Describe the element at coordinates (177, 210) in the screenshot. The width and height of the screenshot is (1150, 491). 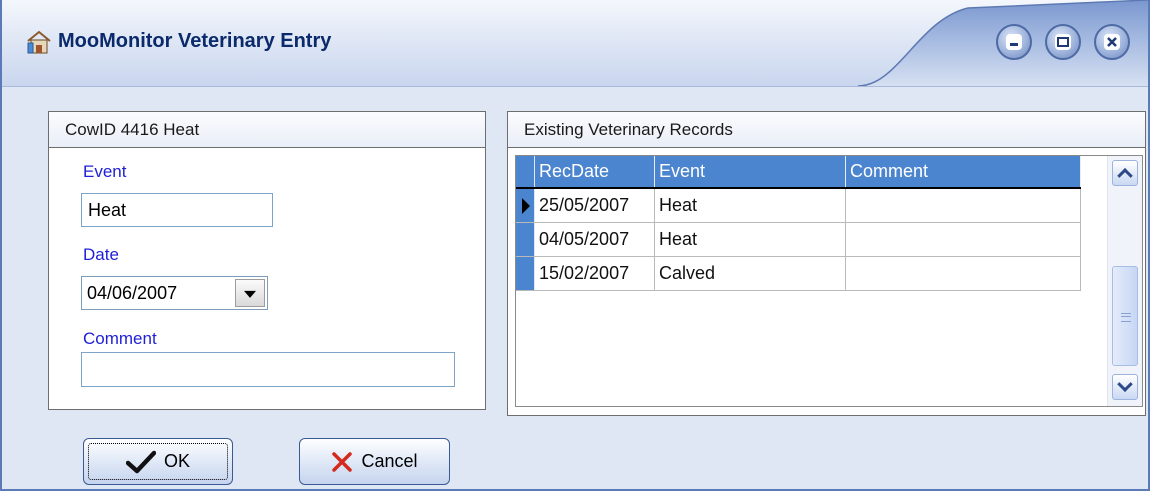
I see `event-field` at that location.